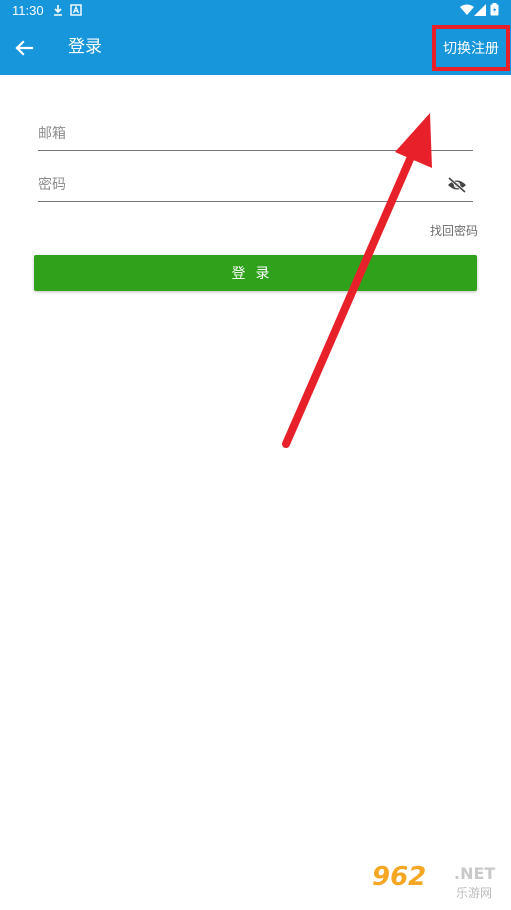 The height and width of the screenshot is (910, 511). What do you see at coordinates (439, 882) in the screenshot?
I see `watermark: 962 .NET 乐游网` at bounding box center [439, 882].